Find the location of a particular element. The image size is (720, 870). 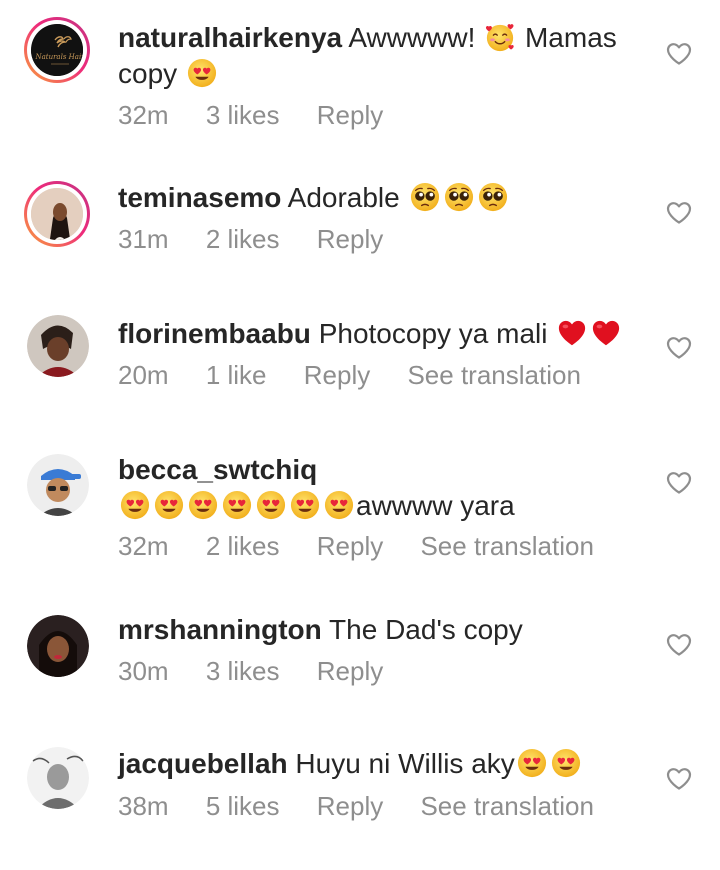

comment-meta: 31m 2 likes Reply is located at coordinates (265, 239).